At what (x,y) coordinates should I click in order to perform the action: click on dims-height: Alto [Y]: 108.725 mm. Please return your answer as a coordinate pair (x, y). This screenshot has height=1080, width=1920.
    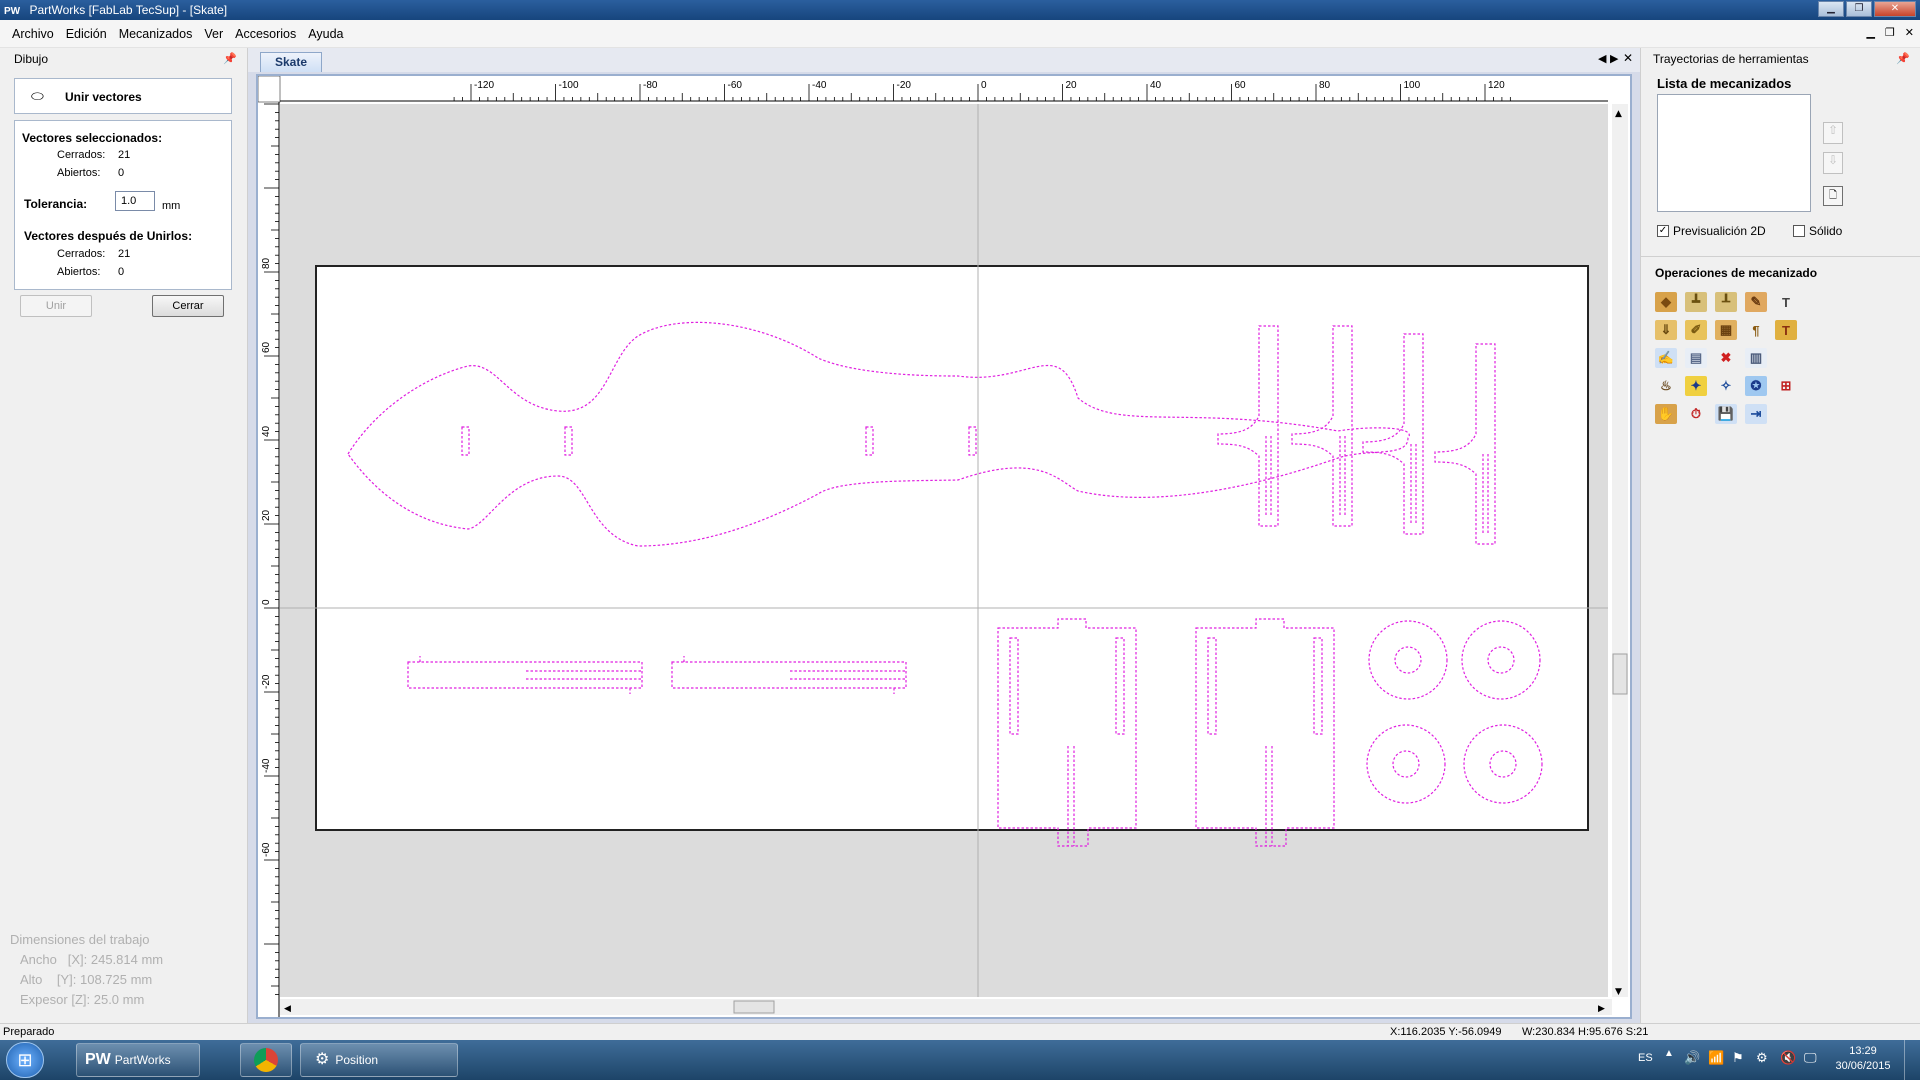
    Looking at the image, I should click on (86, 979).